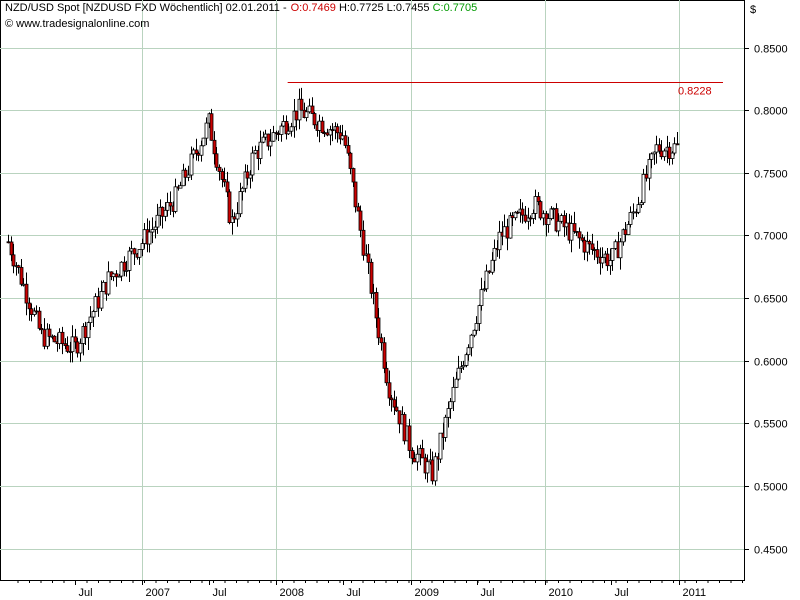 This screenshot has width=800, height=600. Describe the element at coordinates (771, 551) in the screenshot. I see `y-tick-label: 0.4500` at that location.